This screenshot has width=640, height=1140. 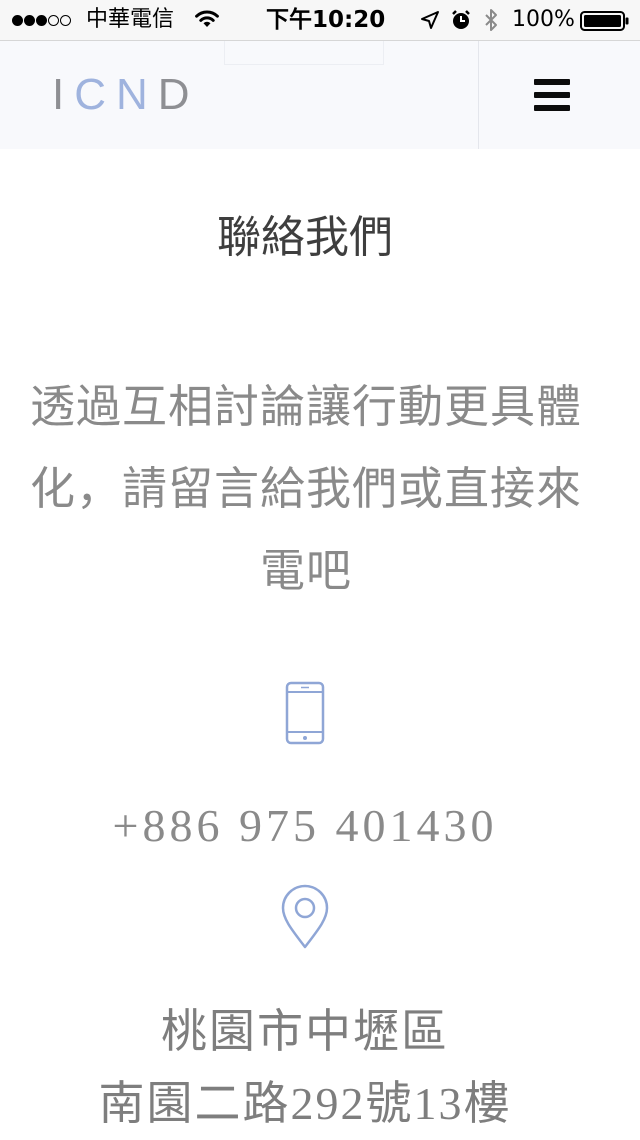 I want to click on intro-line: 化，請留言給我們或直接來, so click(x=305, y=488).